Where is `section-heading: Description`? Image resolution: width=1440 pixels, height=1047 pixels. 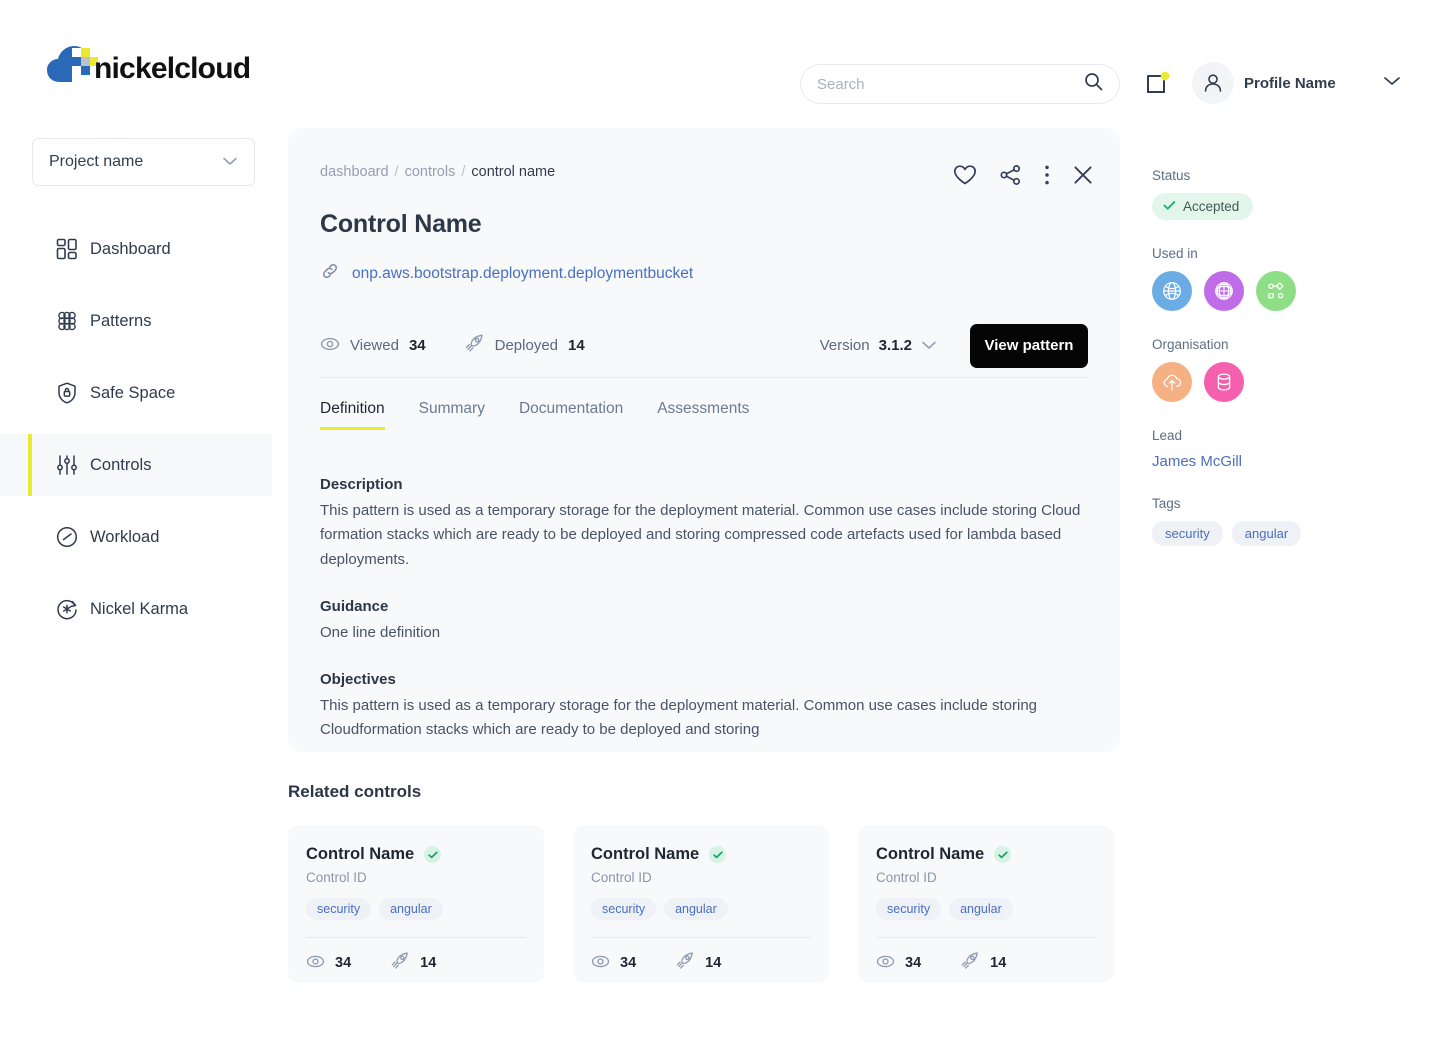 section-heading: Description is located at coordinates (361, 484).